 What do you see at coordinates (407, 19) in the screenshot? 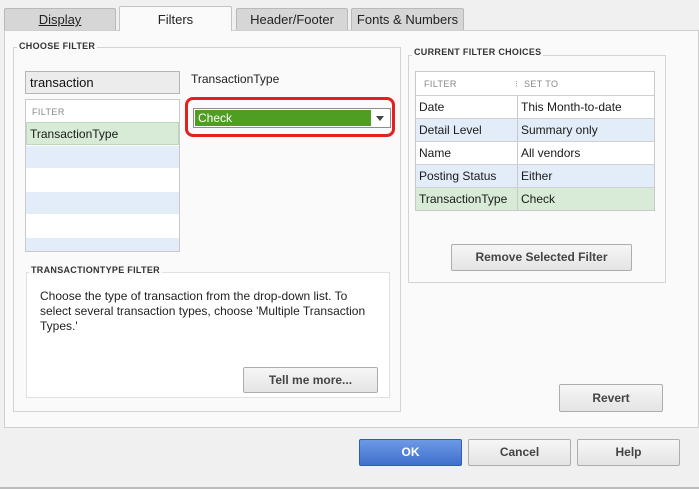
I see `tab-fonts-numbers: Fonts & Numbers` at bounding box center [407, 19].